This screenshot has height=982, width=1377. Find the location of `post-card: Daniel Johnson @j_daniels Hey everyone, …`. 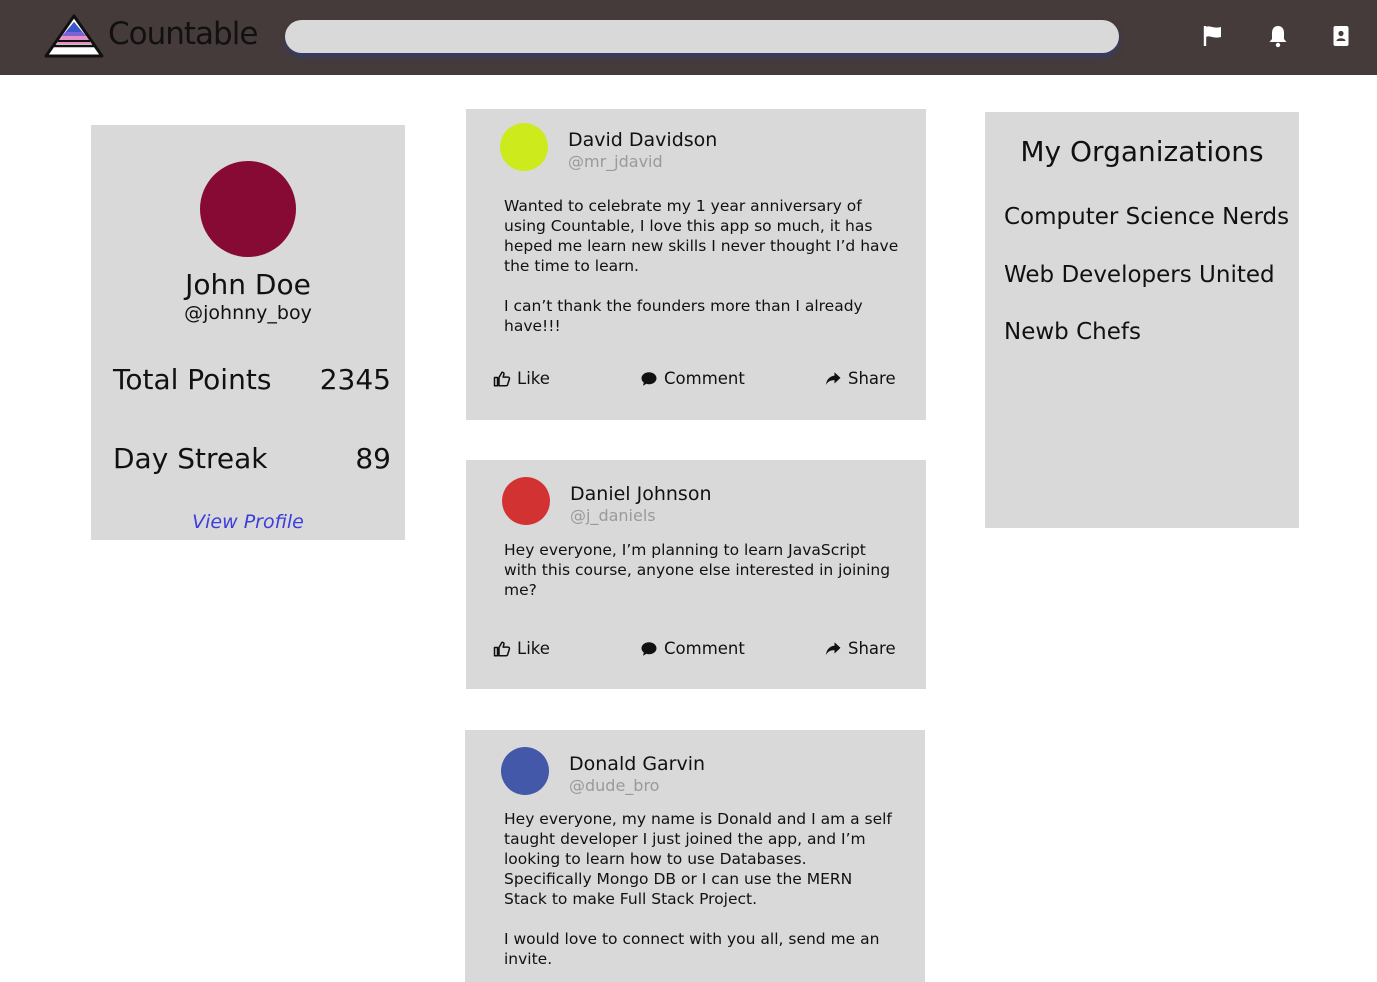

post-card: Daniel Johnson @j_daniels Hey everyone, … is located at coordinates (696, 574).